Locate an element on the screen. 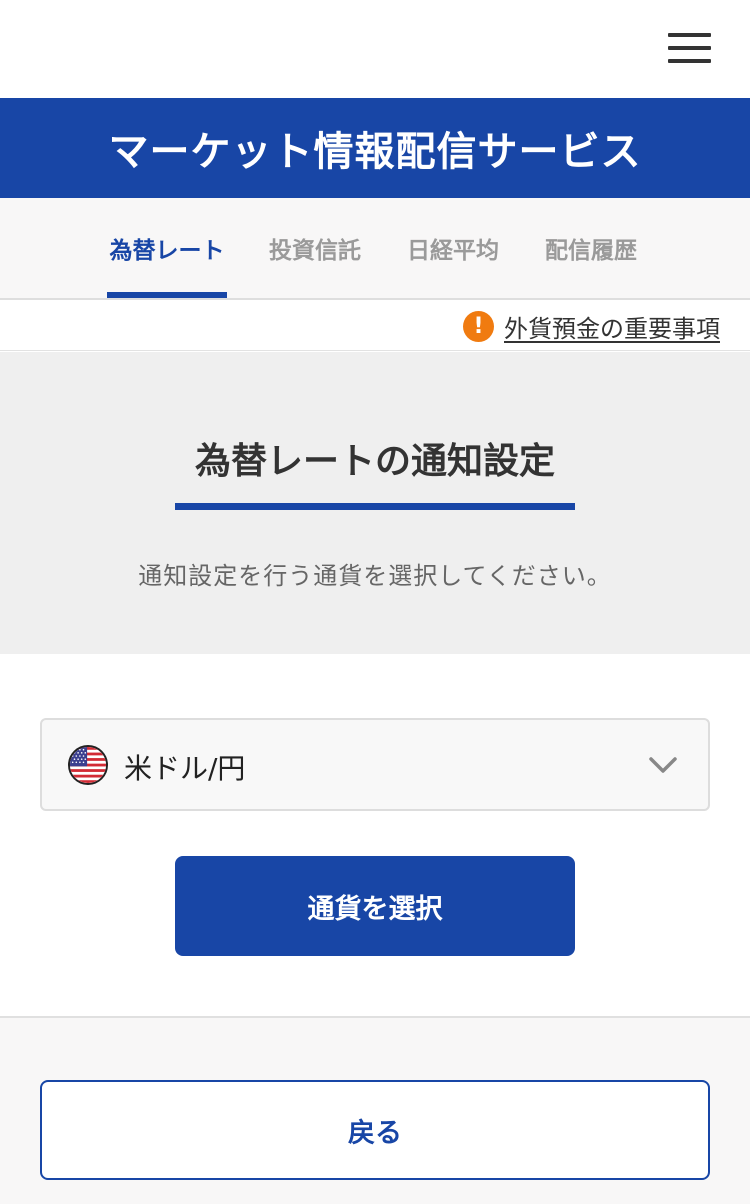  warning-icon: ! is located at coordinates (478, 326).